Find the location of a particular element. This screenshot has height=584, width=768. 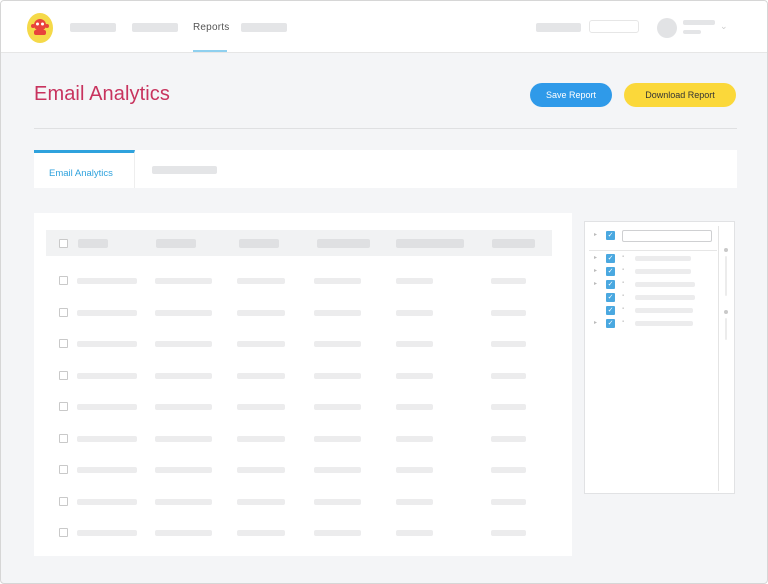

tab-email-analytics: Email Analytics is located at coordinates (84, 169).